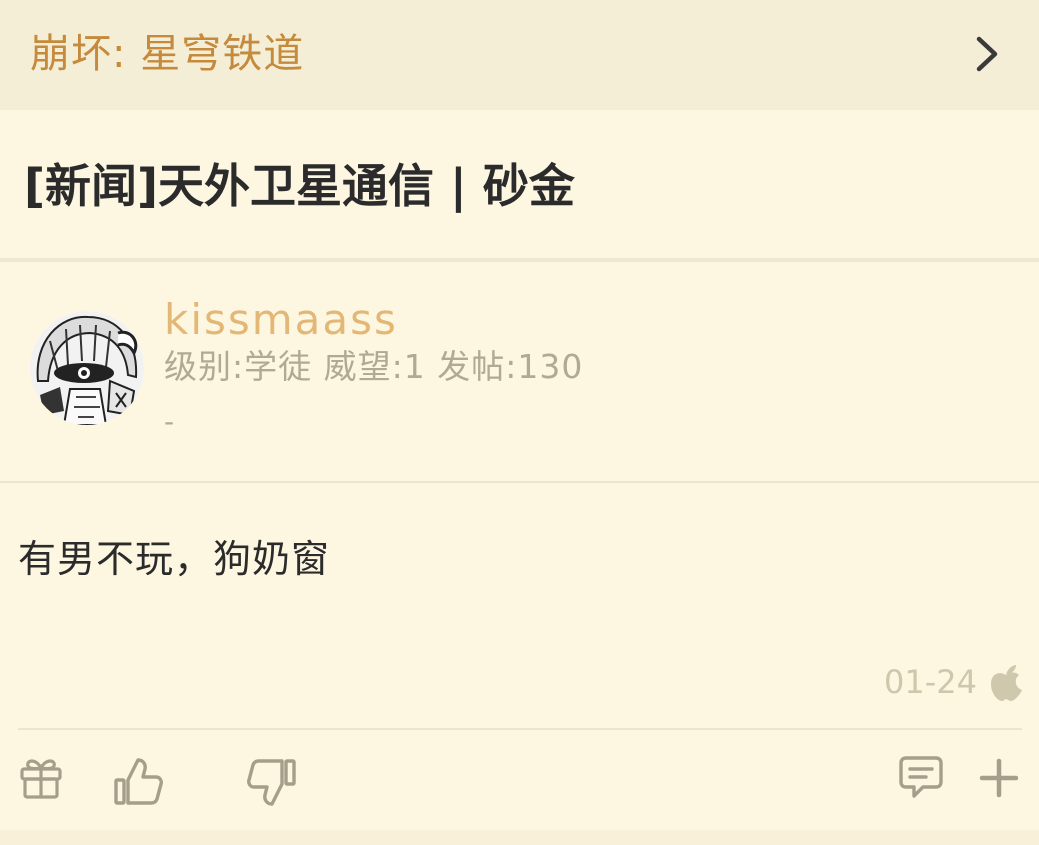 The height and width of the screenshot is (845, 1039). I want to click on comment-icon, so click(921, 777).